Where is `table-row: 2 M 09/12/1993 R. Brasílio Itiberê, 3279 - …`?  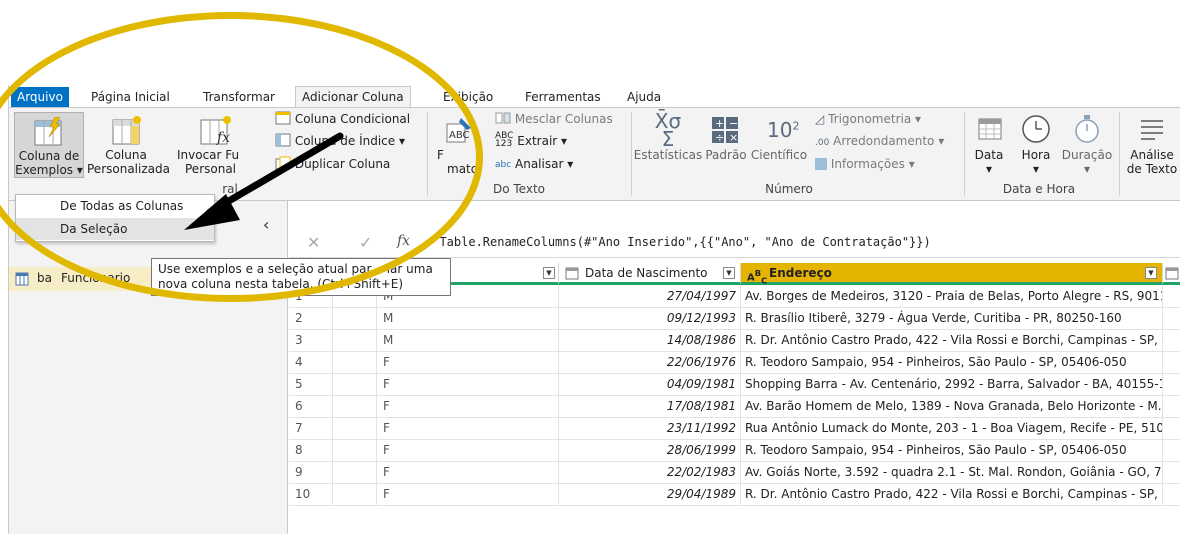 table-row: 2 M 09/12/1993 R. Brasílio Itiberê, 3279 - … is located at coordinates (734, 318).